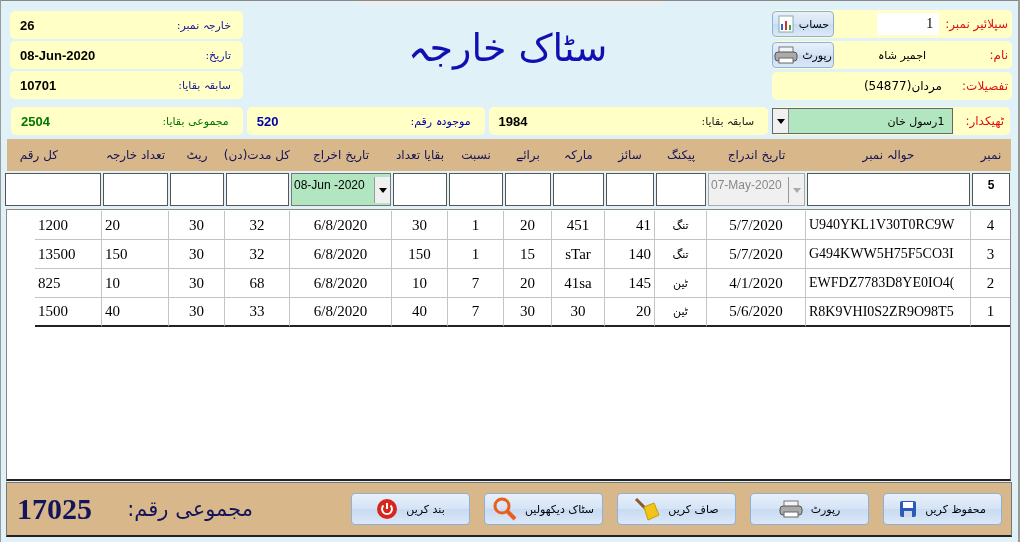  I want to click on table-cell: 33, so click(256, 312).